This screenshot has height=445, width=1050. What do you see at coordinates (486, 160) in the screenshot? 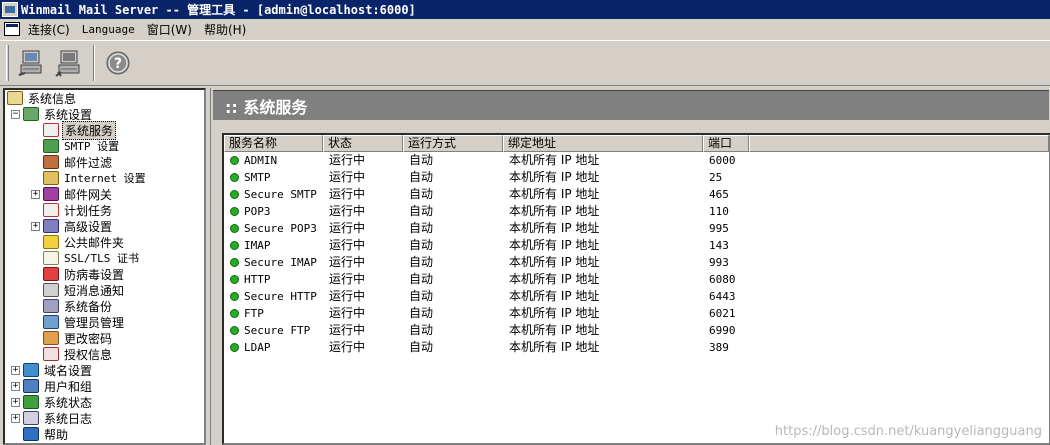
I see `table-row: ADMIN 运行中 自动 本机所有 IP 地址 6000` at bounding box center [486, 160].